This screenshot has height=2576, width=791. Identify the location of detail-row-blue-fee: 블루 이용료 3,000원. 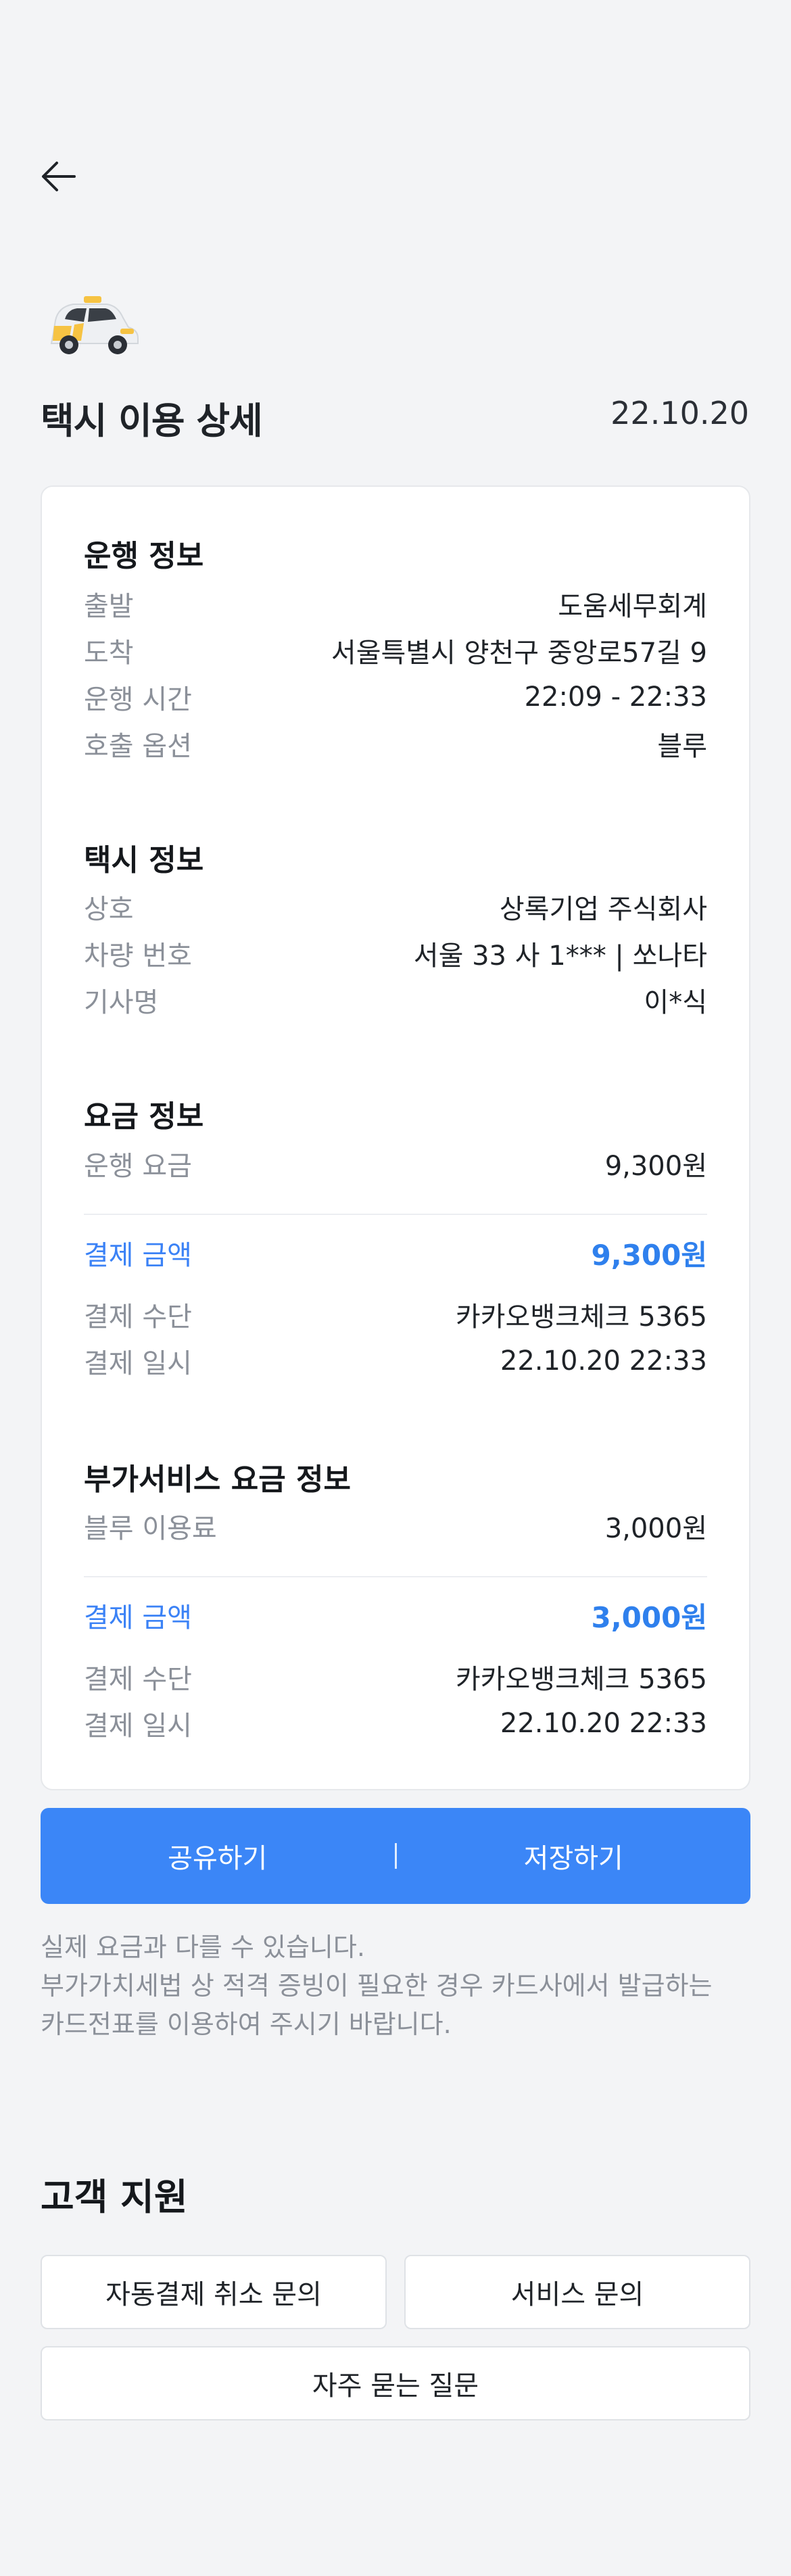
(395, 1526).